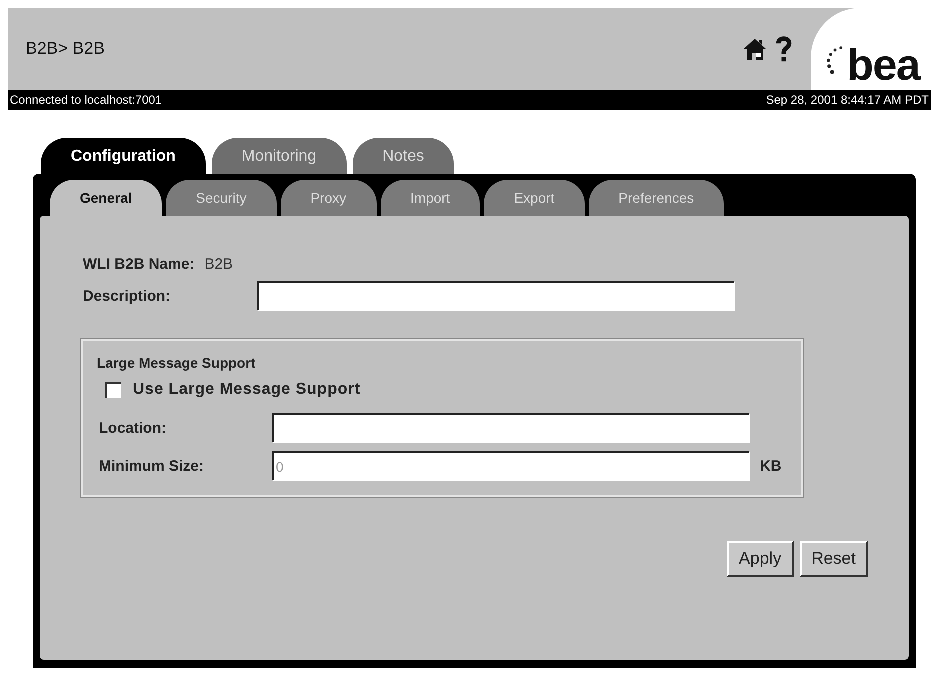  Describe the element at coordinates (656, 198) in the screenshot. I see `tab: Preferences` at that location.